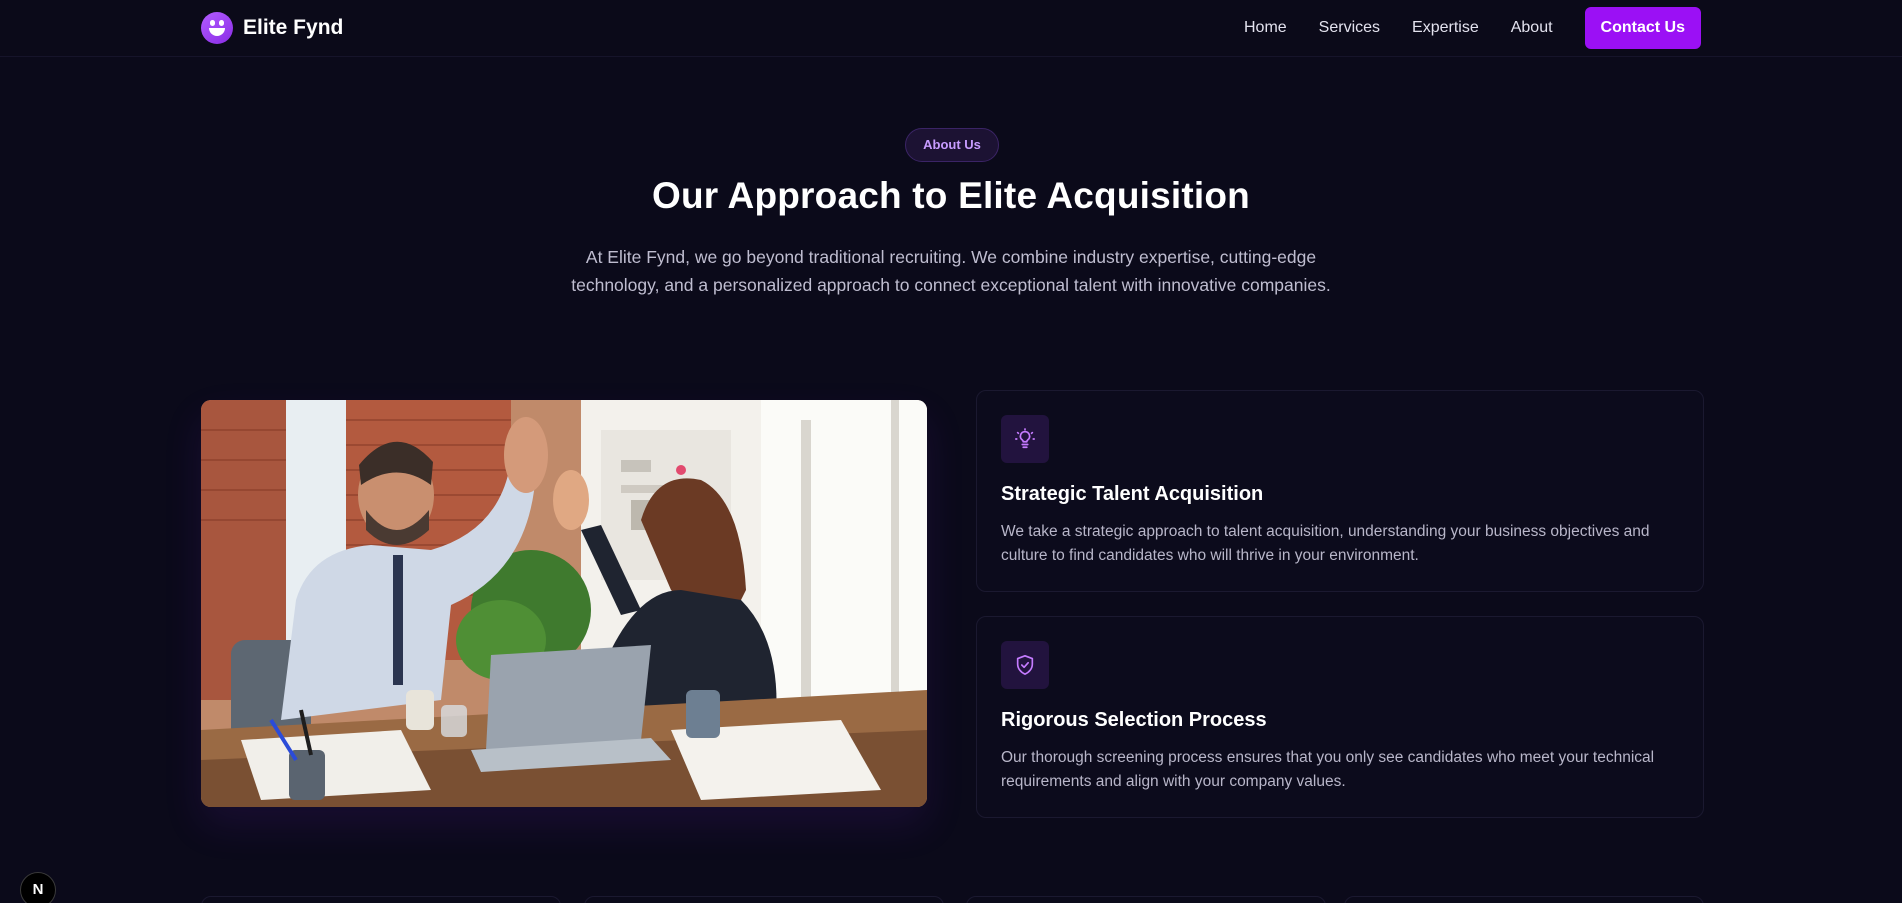 The height and width of the screenshot is (903, 1902). What do you see at coordinates (1445, 28) in the screenshot?
I see `nav-expertise-link: Expertise` at bounding box center [1445, 28].